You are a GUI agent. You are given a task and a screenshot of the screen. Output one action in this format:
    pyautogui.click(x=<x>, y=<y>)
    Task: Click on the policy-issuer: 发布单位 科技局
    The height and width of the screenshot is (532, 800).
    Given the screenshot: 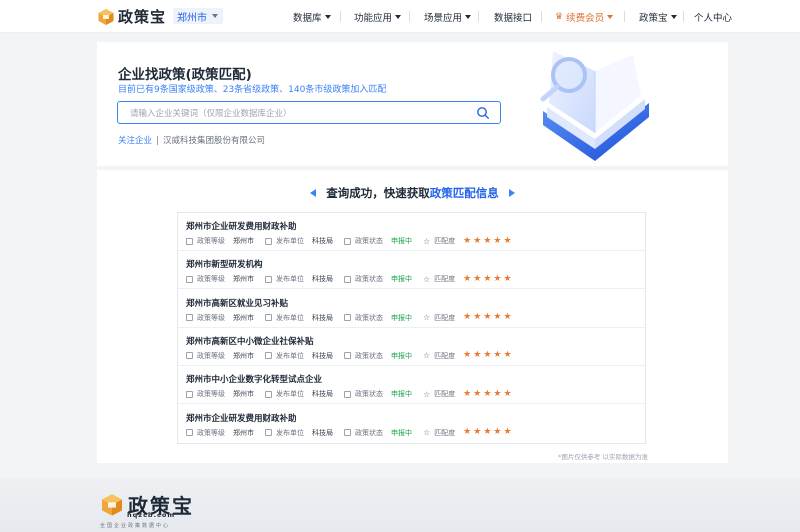 What is the action you would take?
    pyautogui.click(x=299, y=241)
    